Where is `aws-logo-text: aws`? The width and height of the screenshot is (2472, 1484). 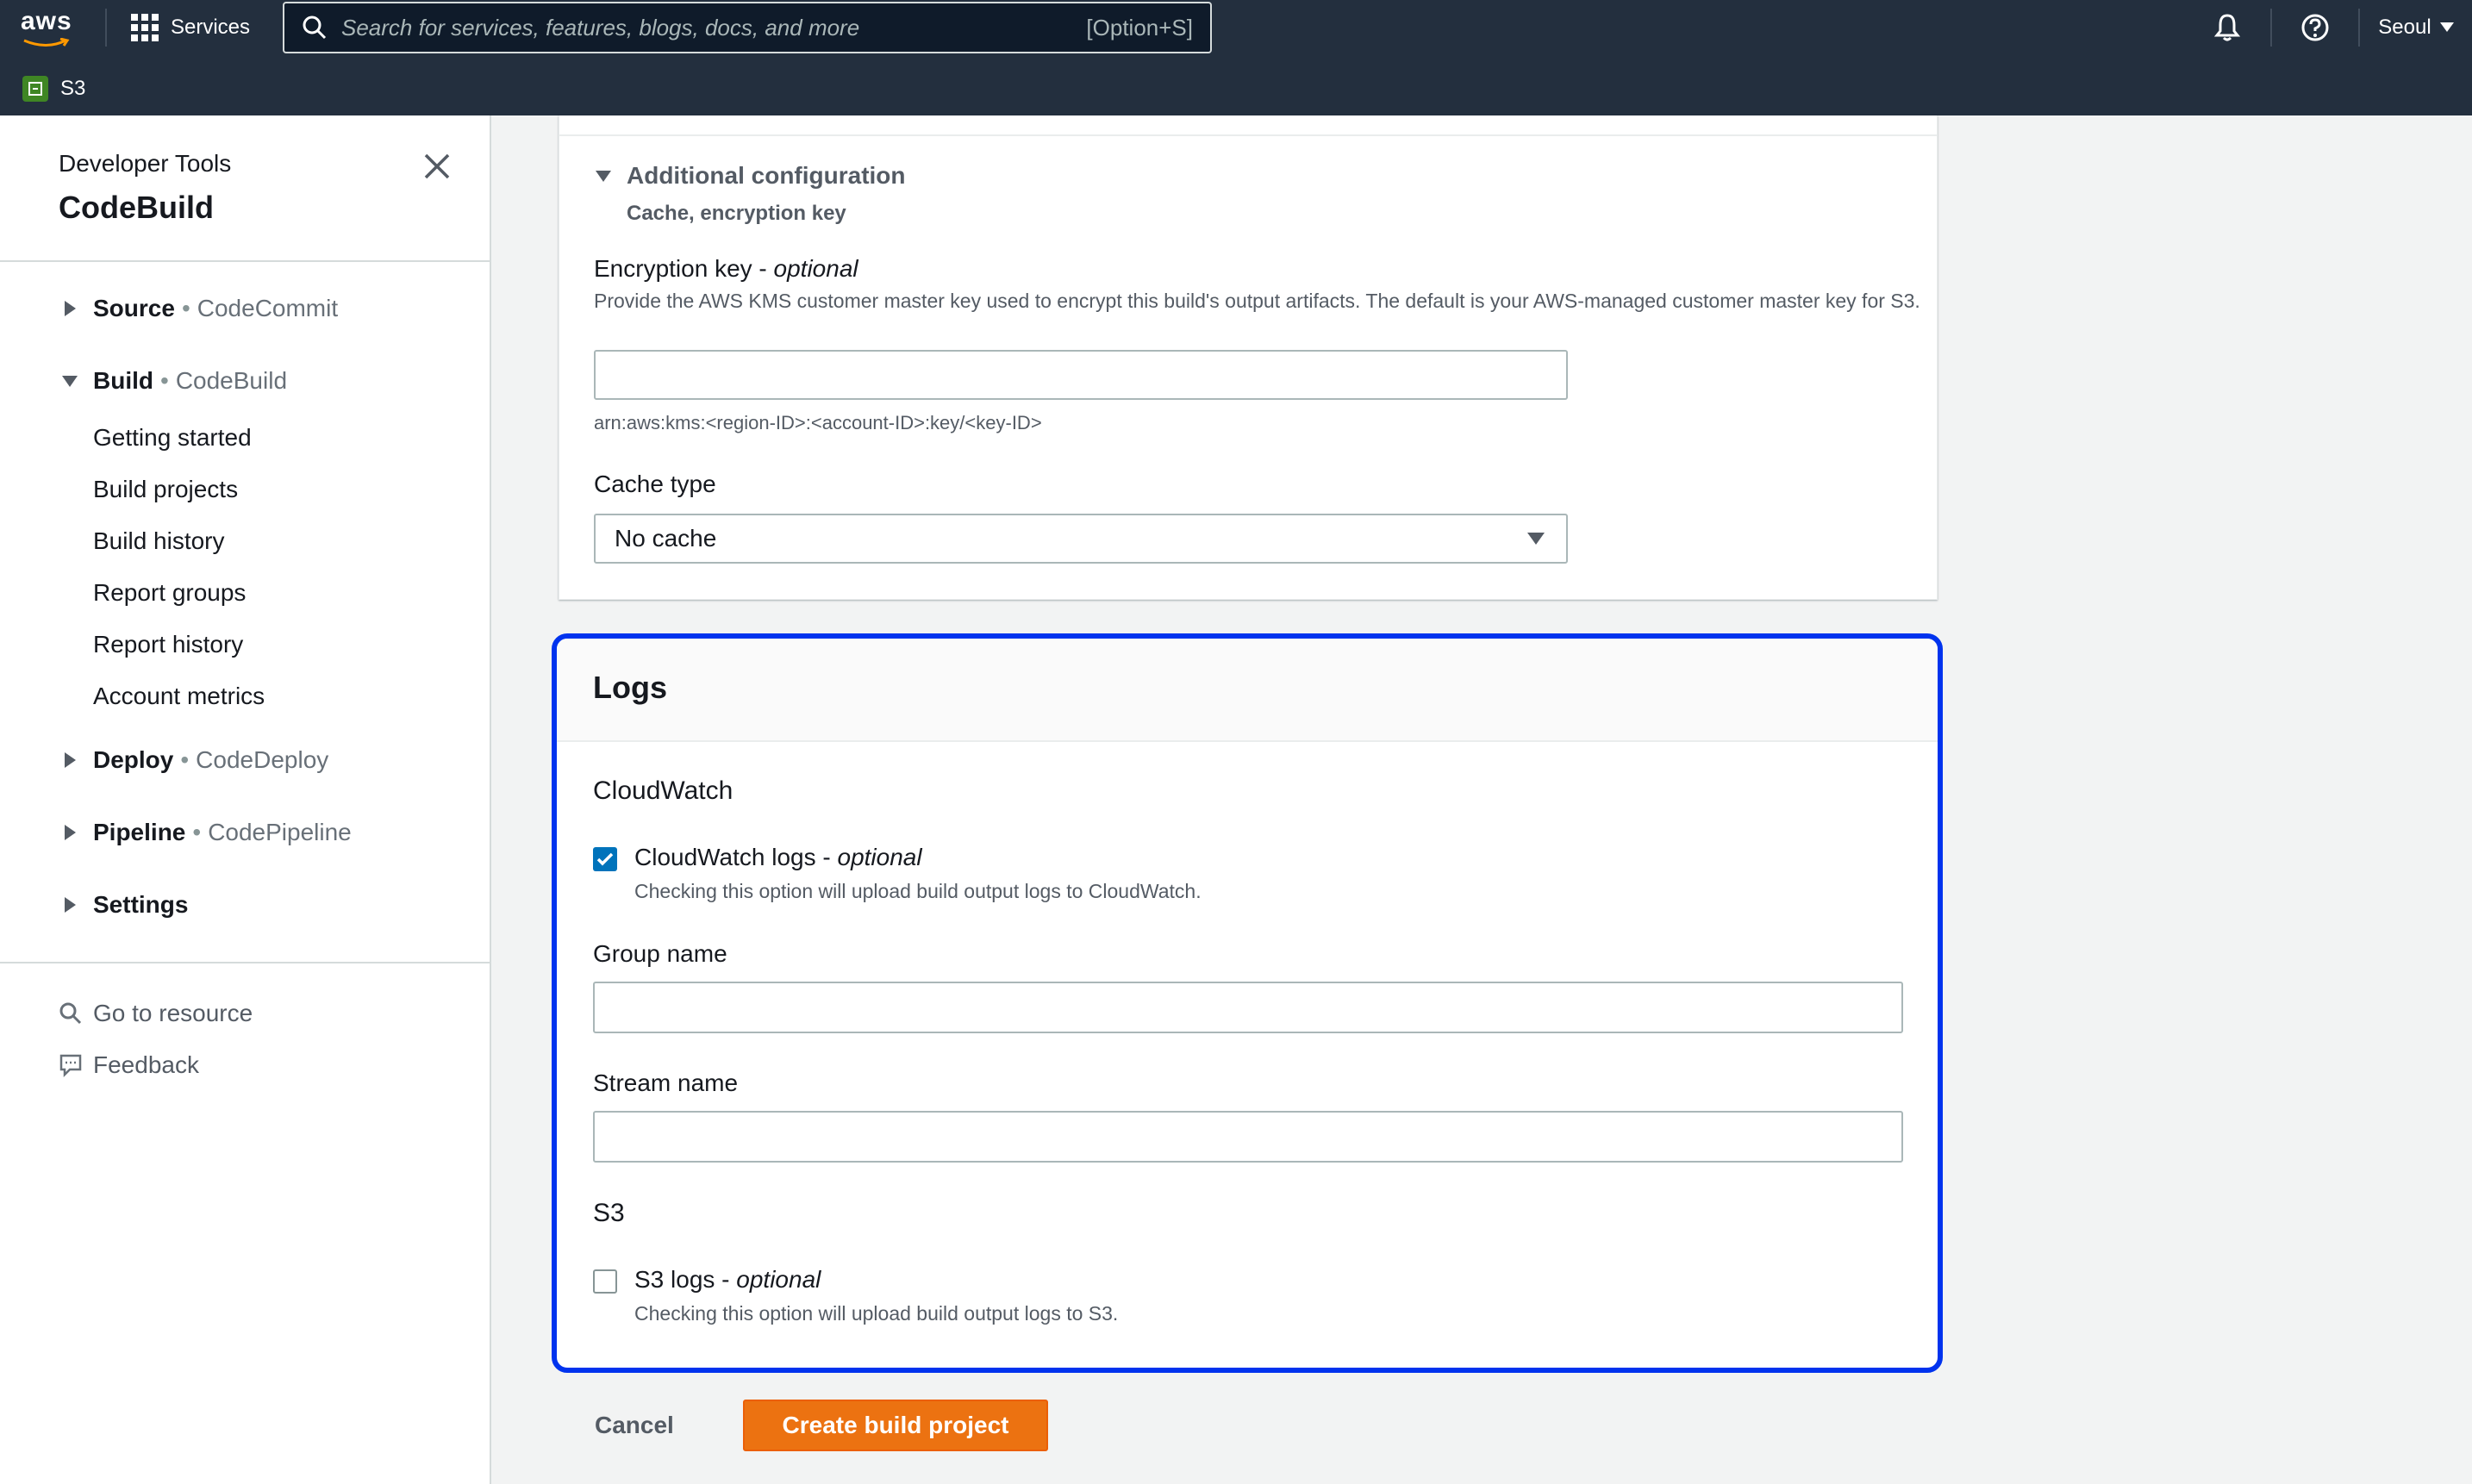
aws-logo-text: aws is located at coordinates (46, 21).